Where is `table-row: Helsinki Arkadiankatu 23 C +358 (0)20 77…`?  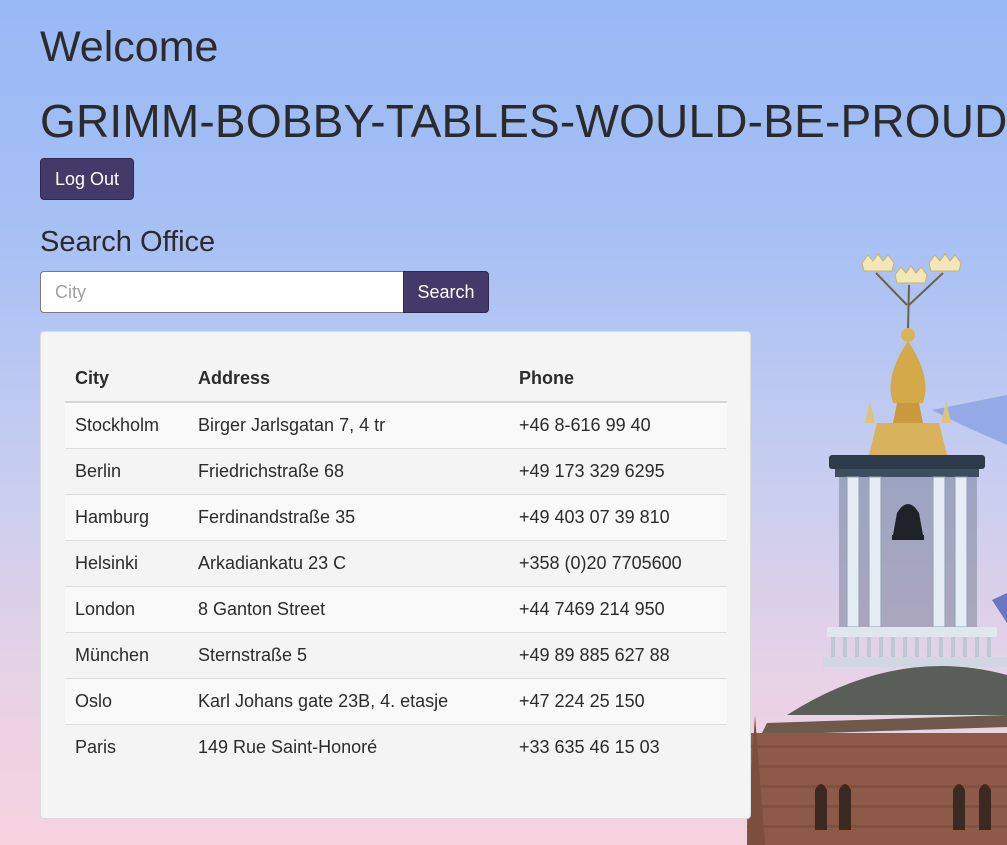
table-row: Helsinki Arkadiankatu 23 C +358 (0)20 77… is located at coordinates (396, 563).